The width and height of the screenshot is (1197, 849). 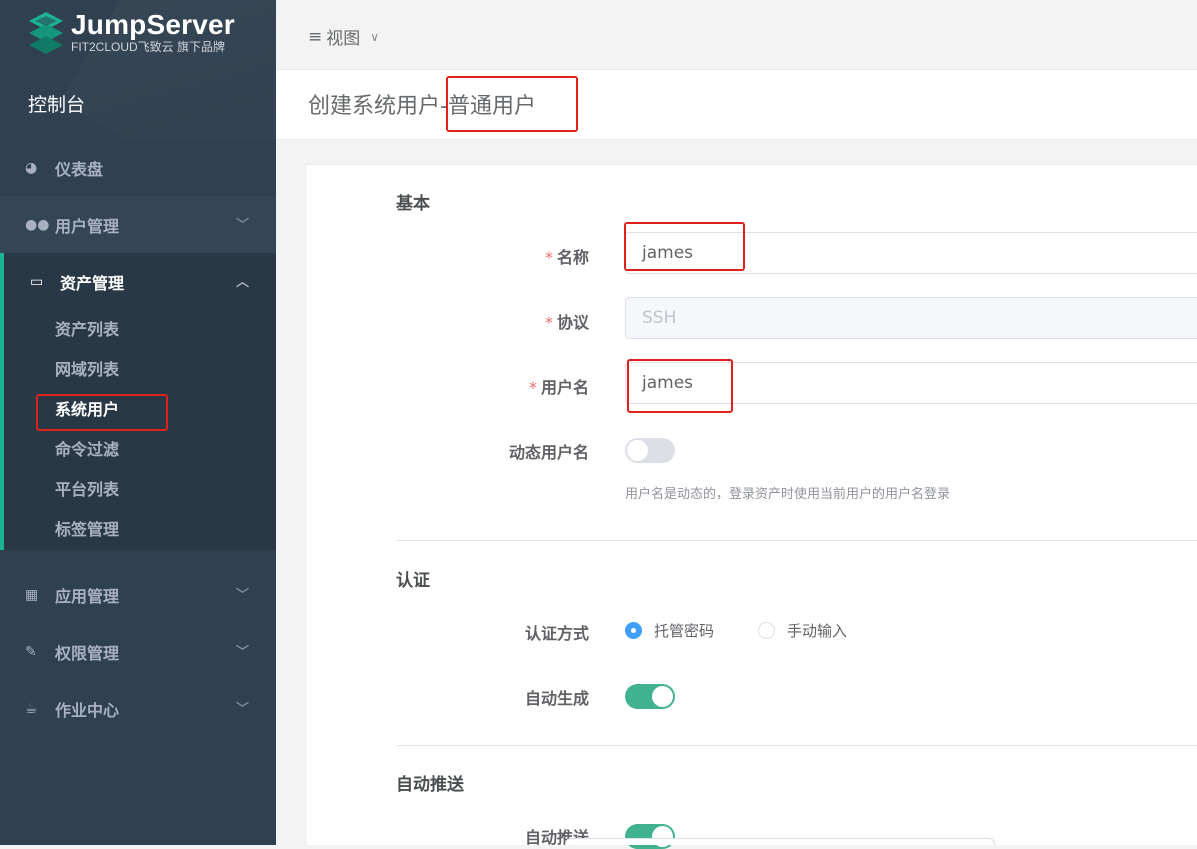 I want to click on edit-icon: ✎, so click(x=31, y=651).